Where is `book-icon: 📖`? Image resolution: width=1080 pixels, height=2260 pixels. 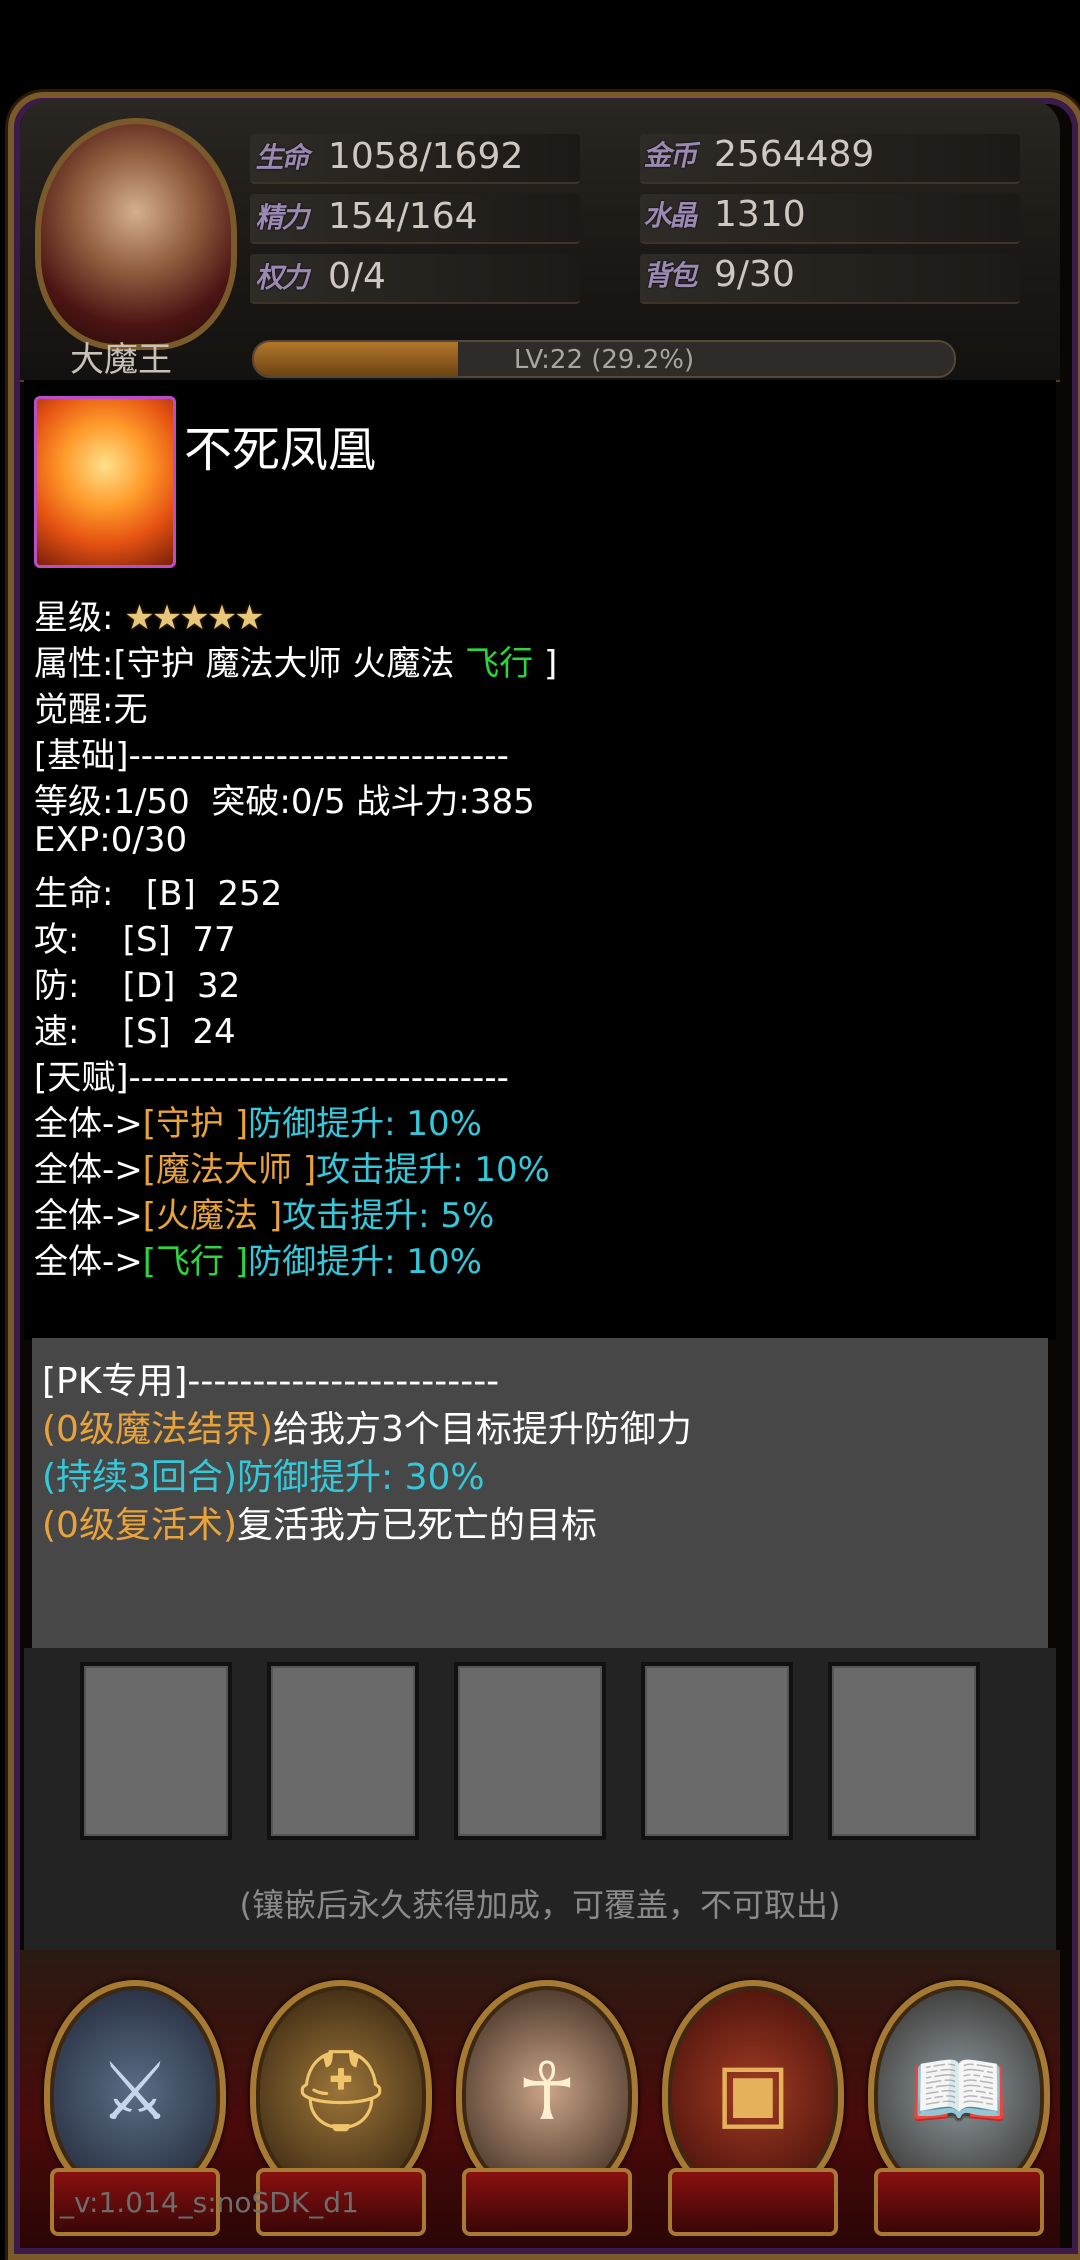
book-icon: 📖 is located at coordinates (959, 2108).